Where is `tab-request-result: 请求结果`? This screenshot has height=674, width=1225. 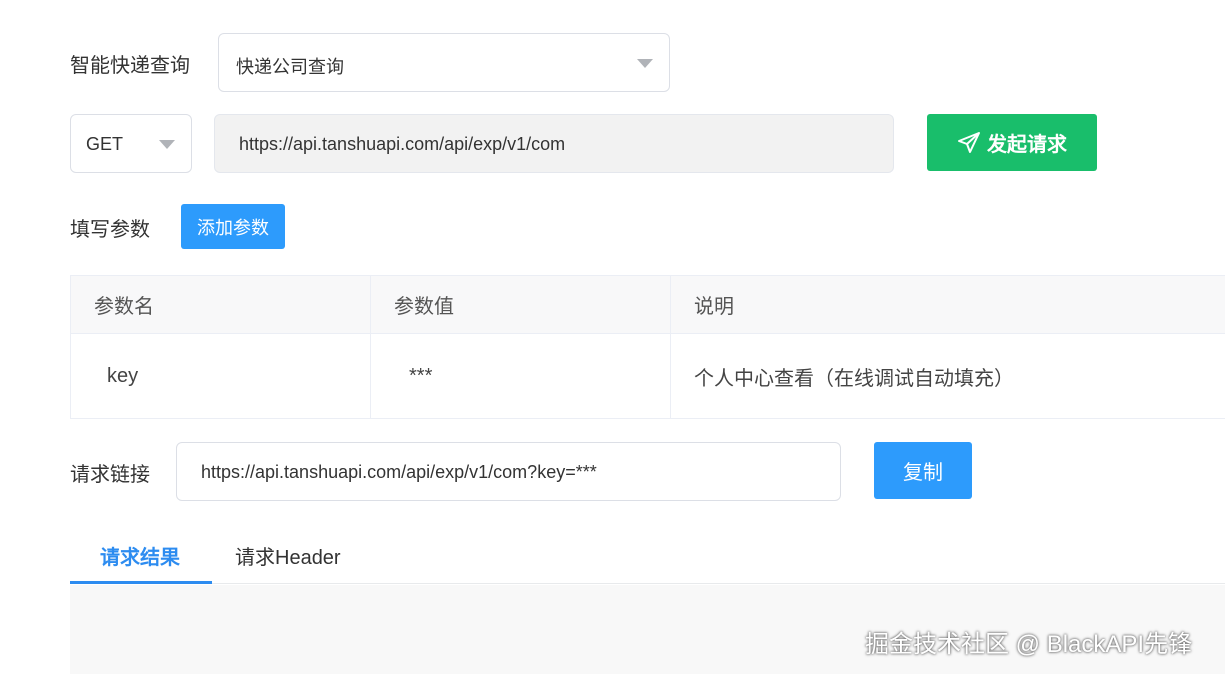
tab-request-result: 请求结果 is located at coordinates (140, 555).